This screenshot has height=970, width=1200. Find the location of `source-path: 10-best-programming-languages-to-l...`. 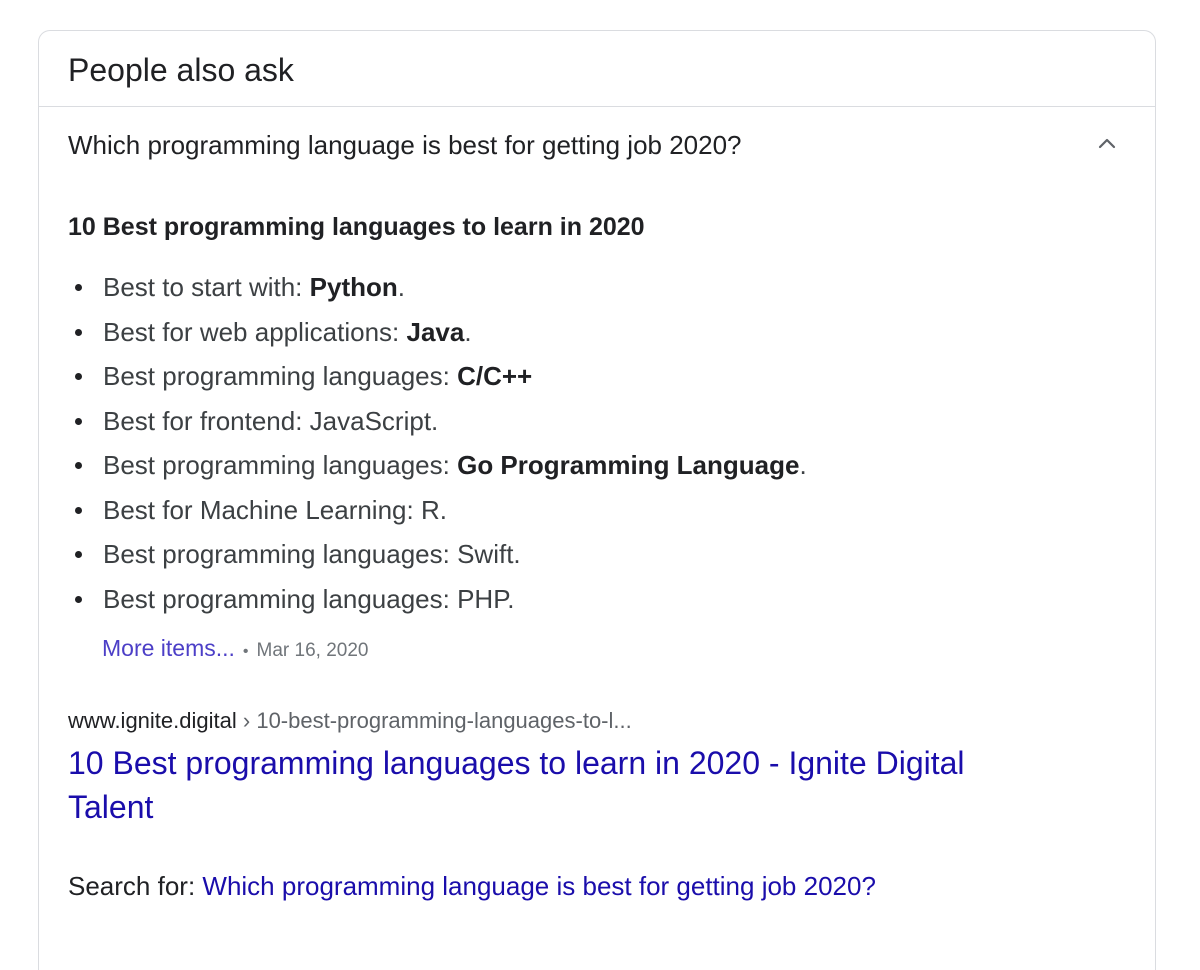

source-path: 10-best-programming-languages-to-l... is located at coordinates (443, 720).